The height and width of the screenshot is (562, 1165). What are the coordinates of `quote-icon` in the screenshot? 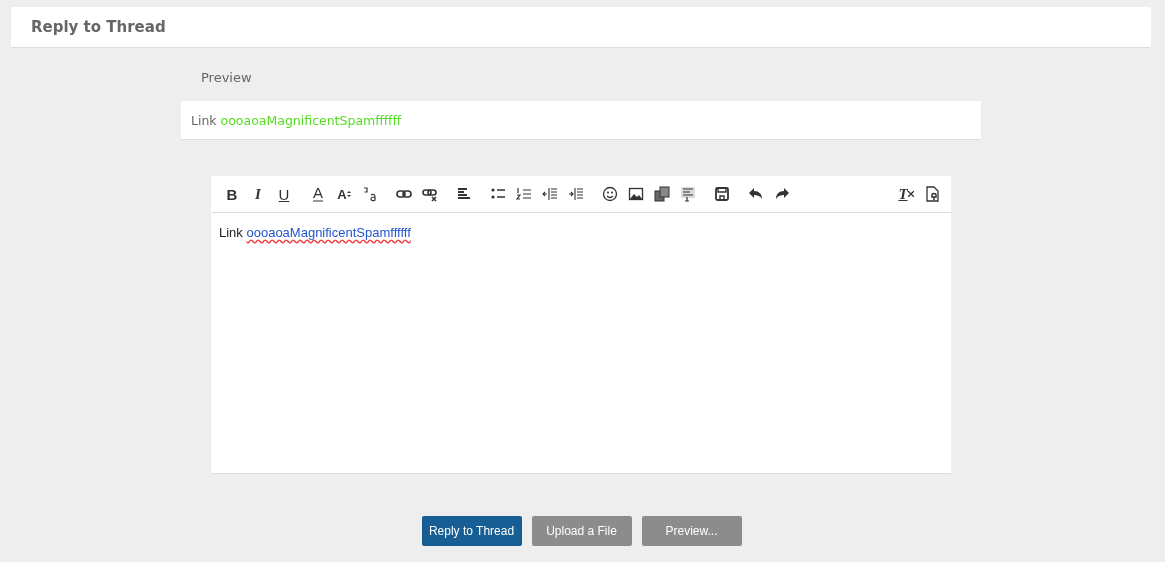 It's located at (688, 194).